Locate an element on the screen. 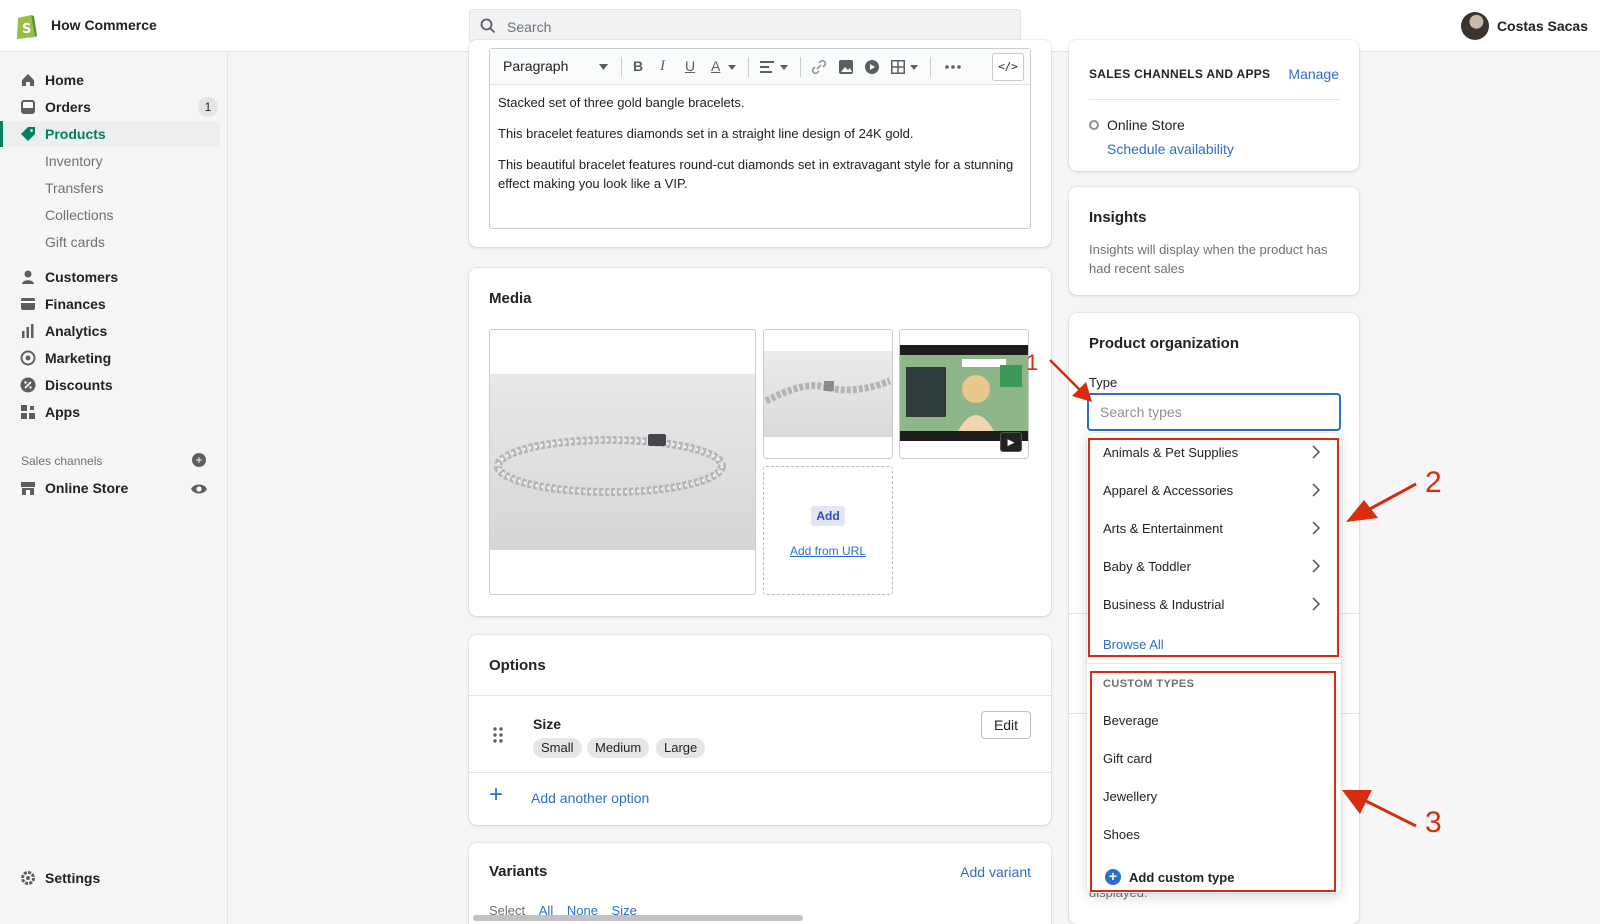 The width and height of the screenshot is (1600, 924). user-name: Costas Sacas is located at coordinates (1542, 26).